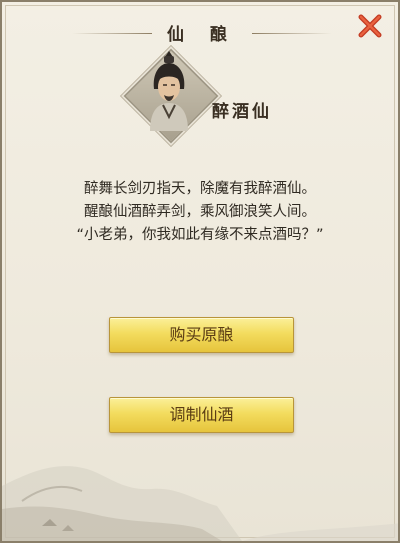  I want to click on panel-header: 仙 酿, so click(202, 31).